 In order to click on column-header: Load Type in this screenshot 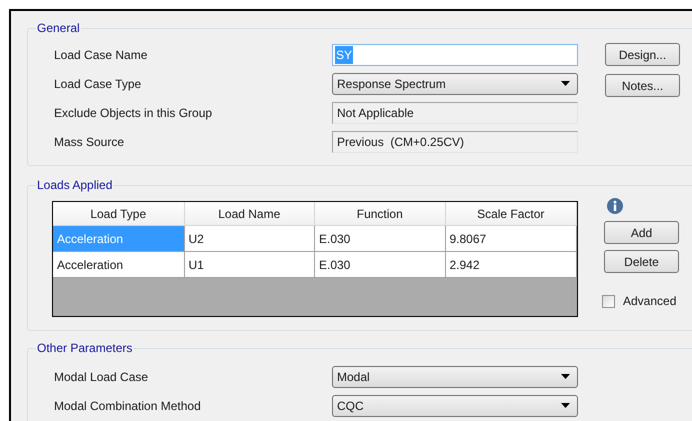, I will do `click(118, 213)`.